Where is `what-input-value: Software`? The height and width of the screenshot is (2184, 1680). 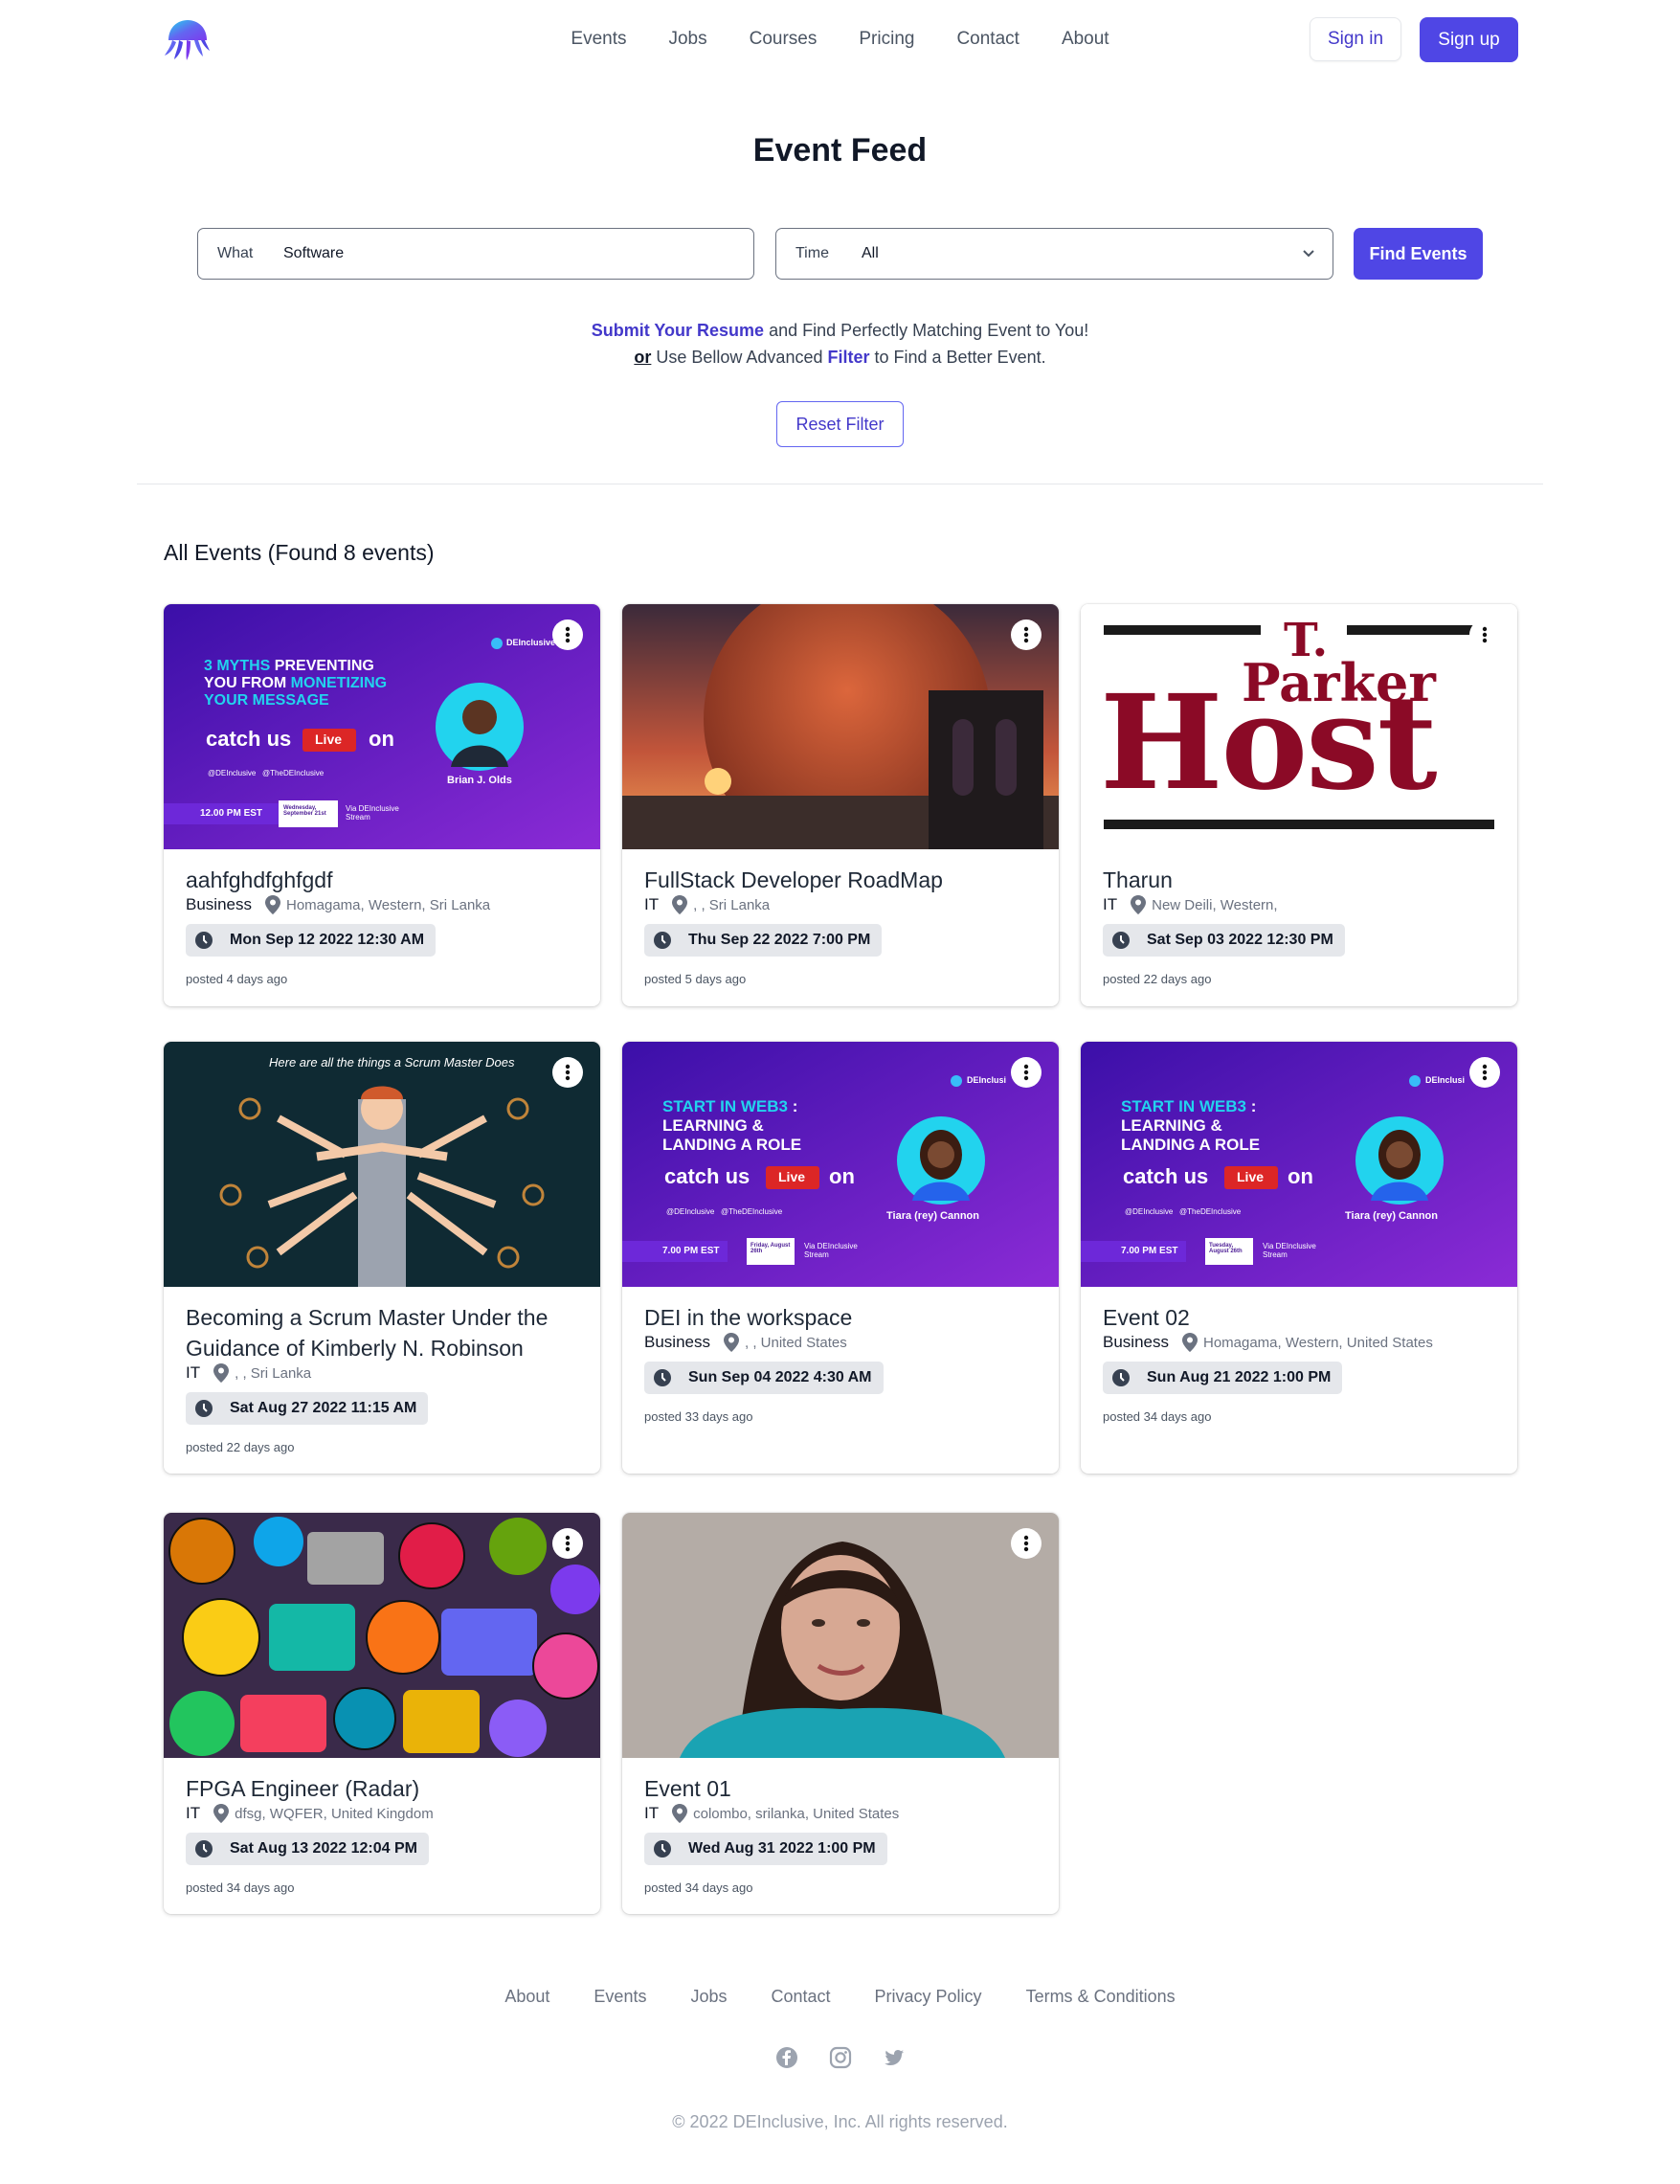 what-input-value: Software is located at coordinates (313, 254).